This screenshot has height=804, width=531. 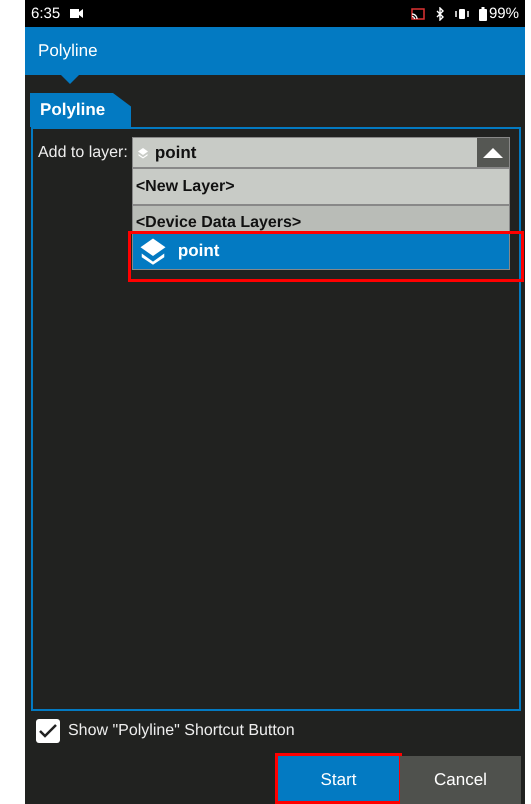 What do you see at coordinates (460, 780) in the screenshot?
I see `cancel-button: Cancel` at bounding box center [460, 780].